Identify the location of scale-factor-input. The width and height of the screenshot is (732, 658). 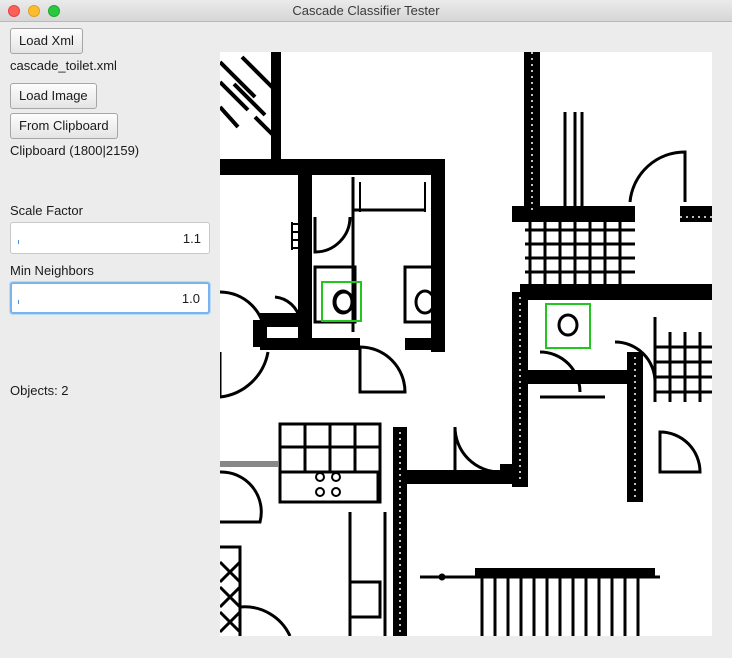
(110, 238).